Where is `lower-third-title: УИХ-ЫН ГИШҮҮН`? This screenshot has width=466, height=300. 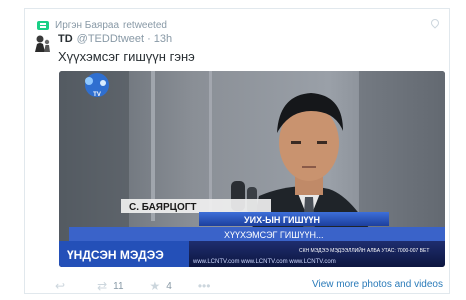
lower-third-title: УИХ-ЫН ГИШҮҮН is located at coordinates (282, 220).